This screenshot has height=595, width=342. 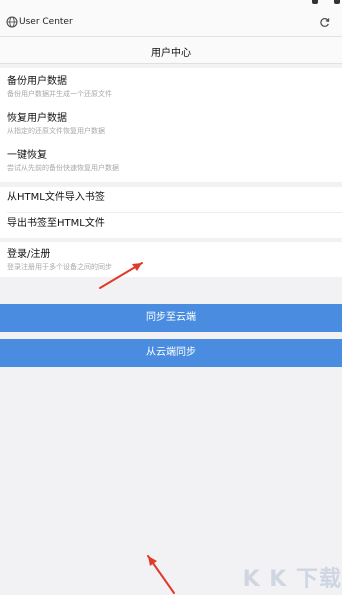 I want to click on divider, so click(x=174, y=212).